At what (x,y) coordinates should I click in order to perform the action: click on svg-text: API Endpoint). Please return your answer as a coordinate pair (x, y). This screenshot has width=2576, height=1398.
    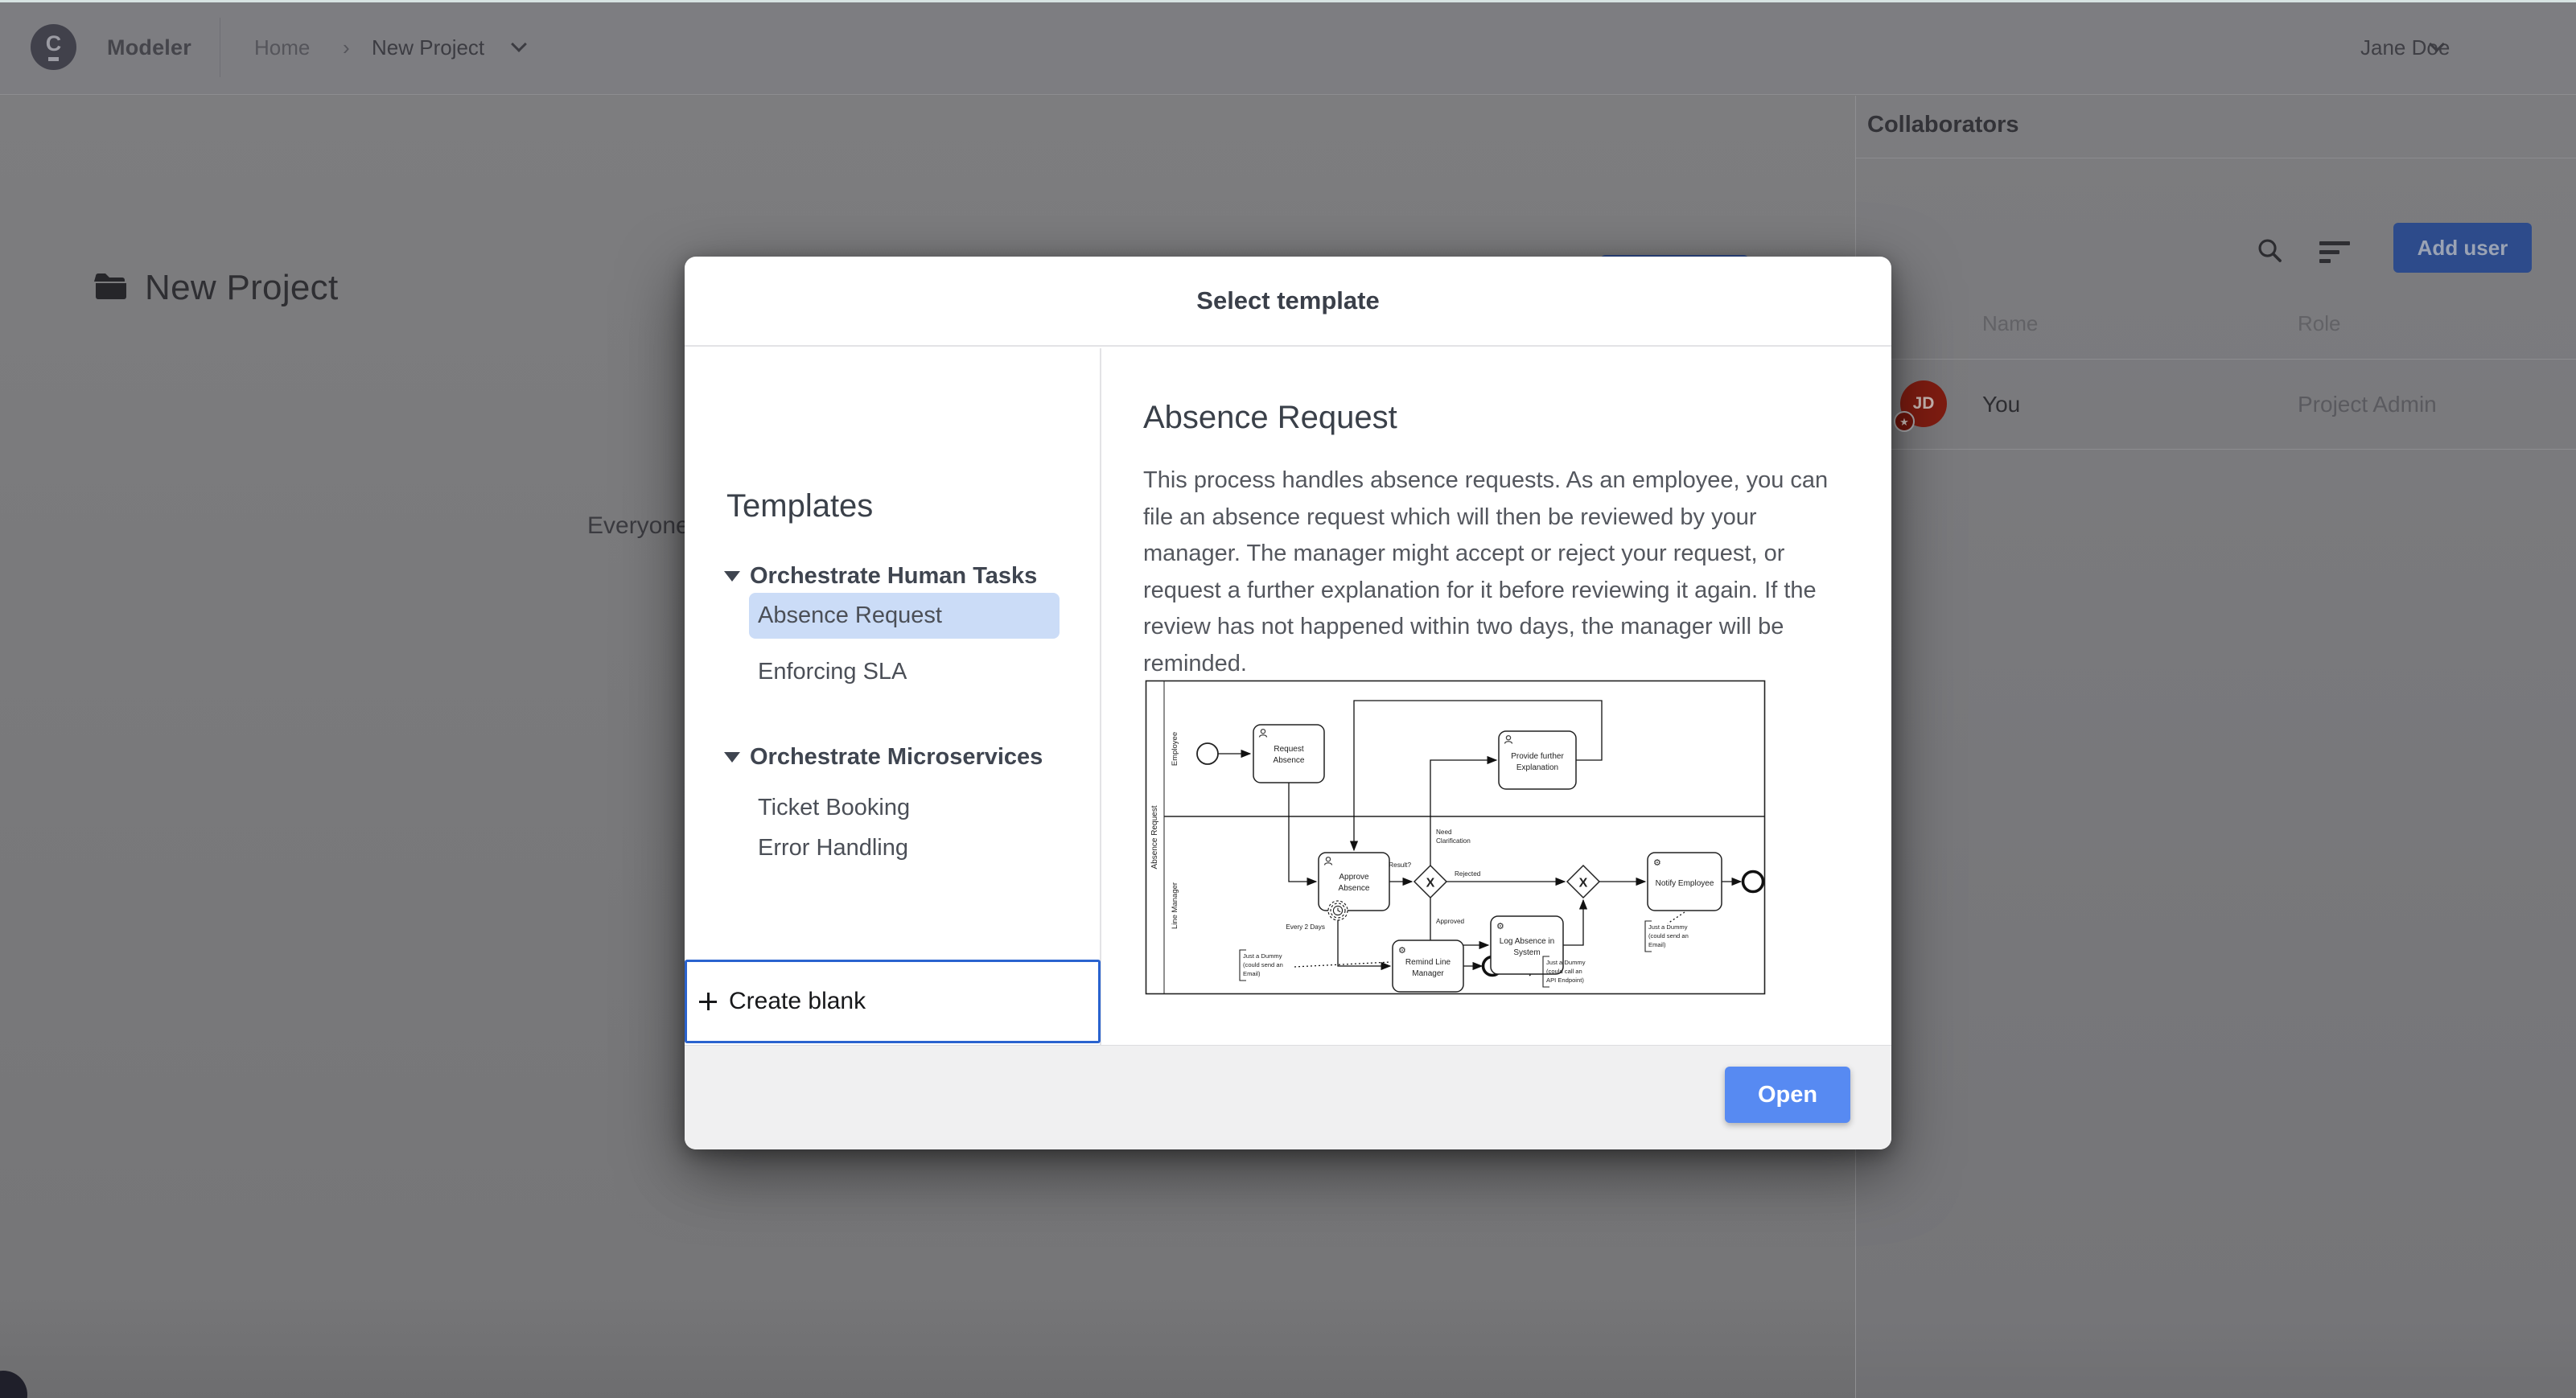
    Looking at the image, I should click on (1565, 981).